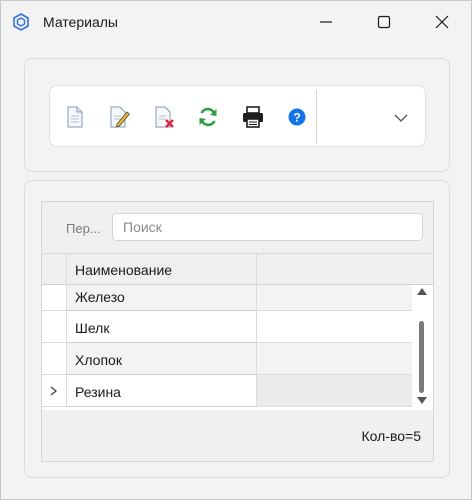 Image resolution: width=472 pixels, height=500 pixels. I want to click on current-row-arrow-icon, so click(53, 391).